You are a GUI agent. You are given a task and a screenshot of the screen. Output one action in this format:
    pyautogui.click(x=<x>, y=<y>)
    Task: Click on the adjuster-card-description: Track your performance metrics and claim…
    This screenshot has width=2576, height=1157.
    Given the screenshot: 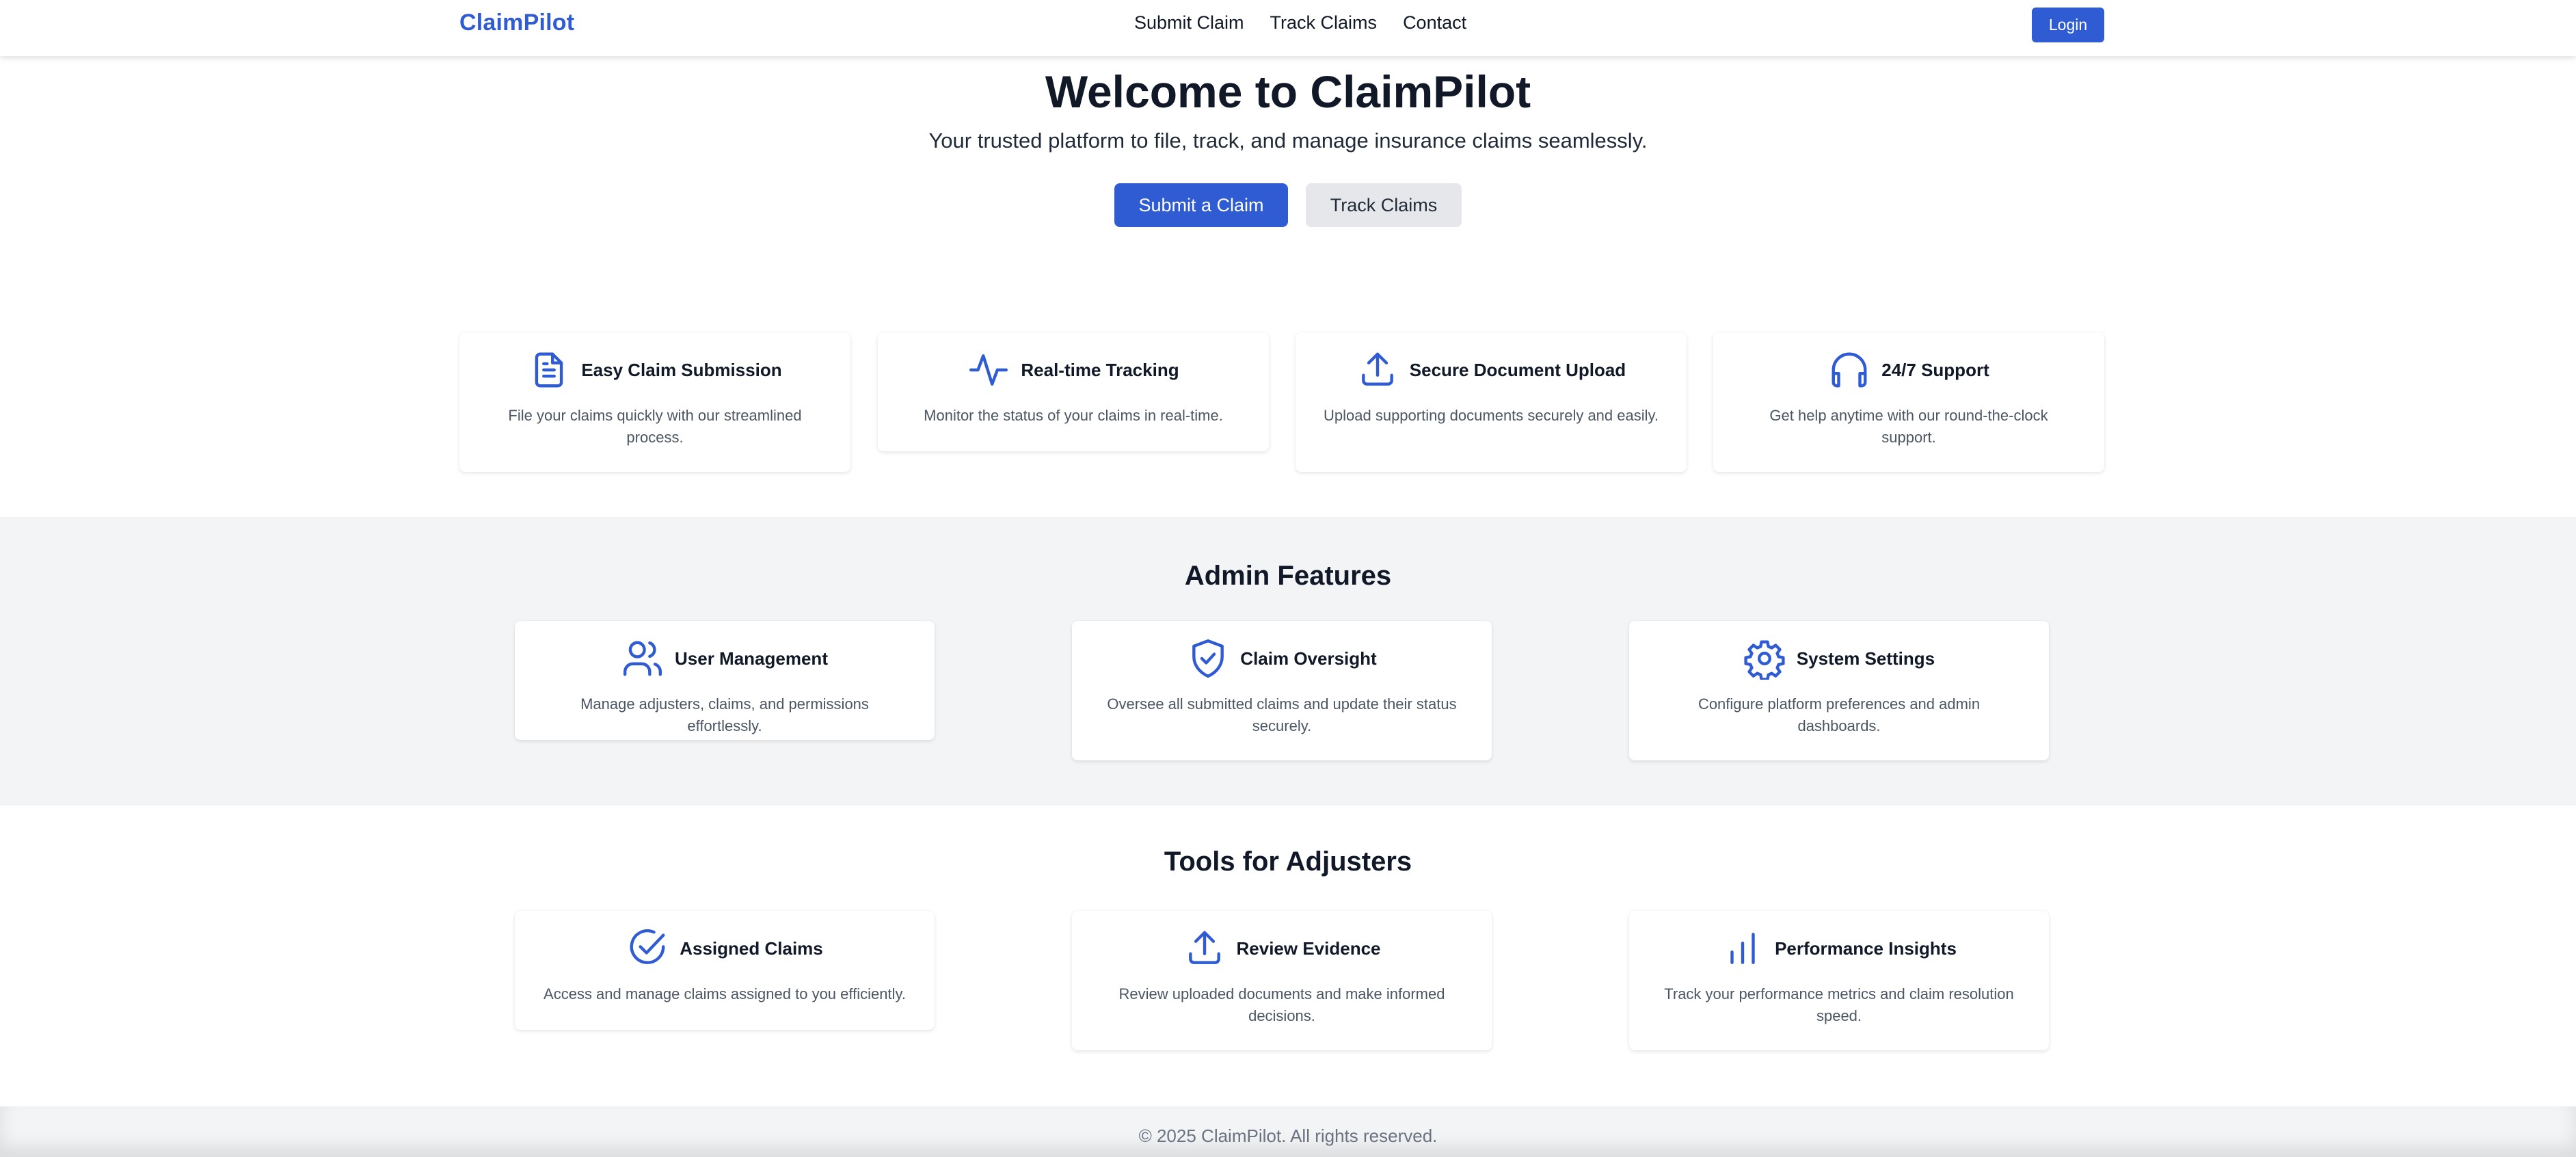 What is the action you would take?
    pyautogui.click(x=1839, y=1004)
    